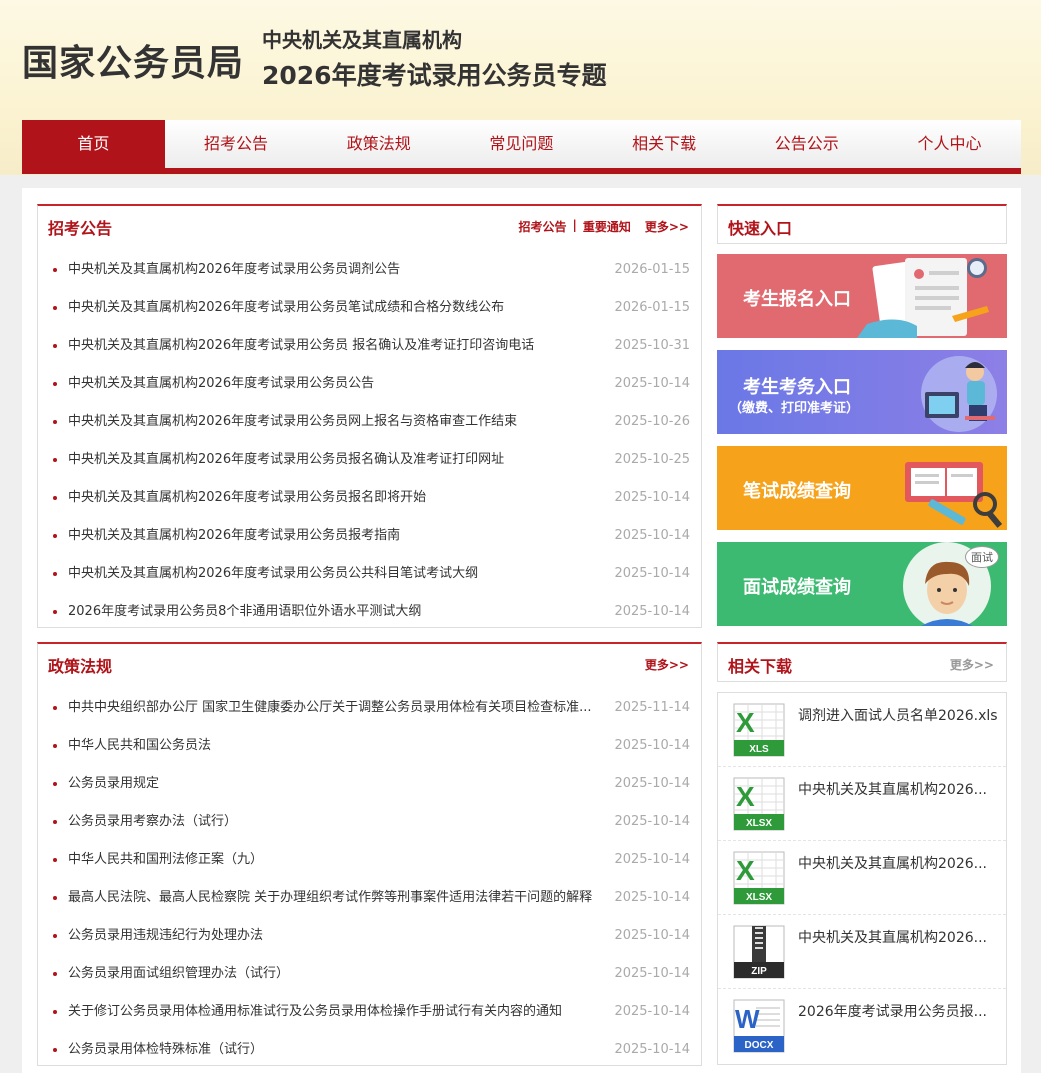  I want to click on register-entry-banner: 考生报名入口, so click(862, 296).